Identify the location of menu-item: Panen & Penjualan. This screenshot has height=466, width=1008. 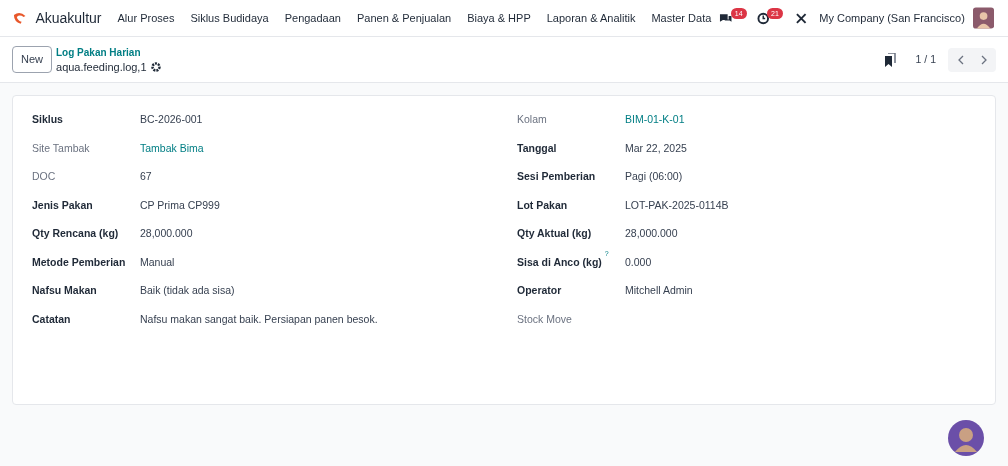
(404, 18).